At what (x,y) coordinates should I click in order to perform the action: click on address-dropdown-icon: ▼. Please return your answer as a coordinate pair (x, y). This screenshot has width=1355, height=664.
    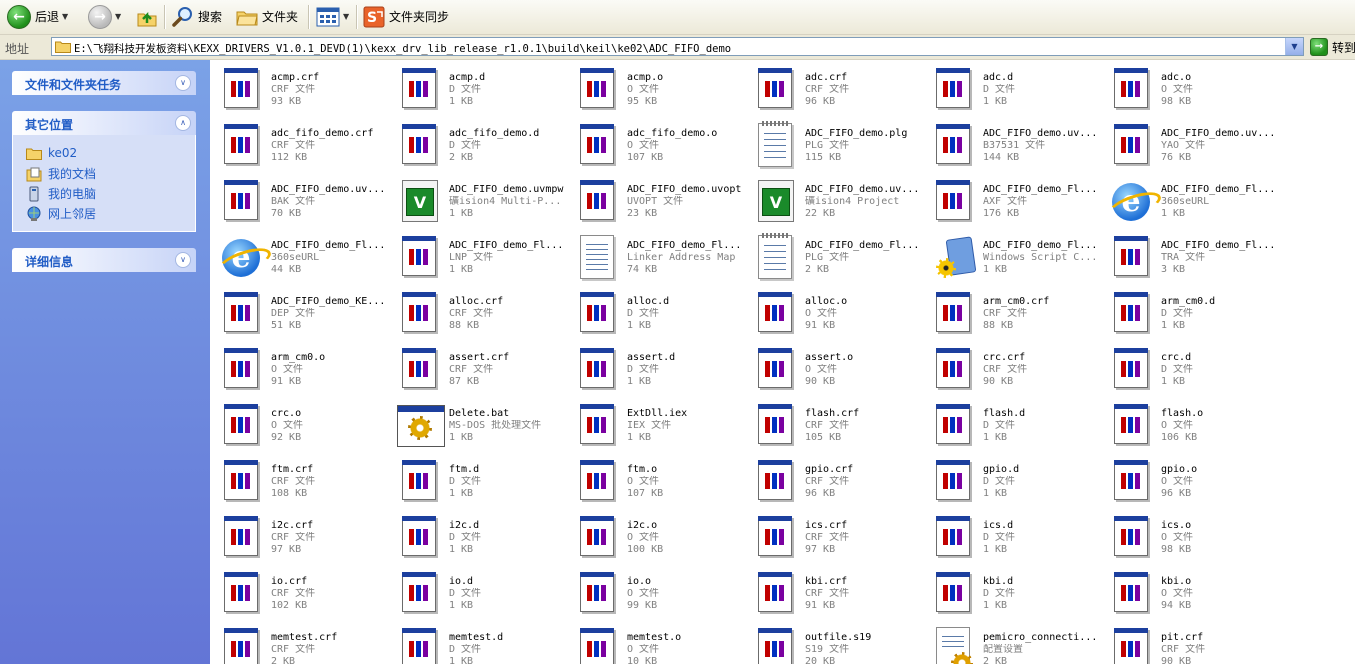
    Looking at the image, I should click on (1294, 46).